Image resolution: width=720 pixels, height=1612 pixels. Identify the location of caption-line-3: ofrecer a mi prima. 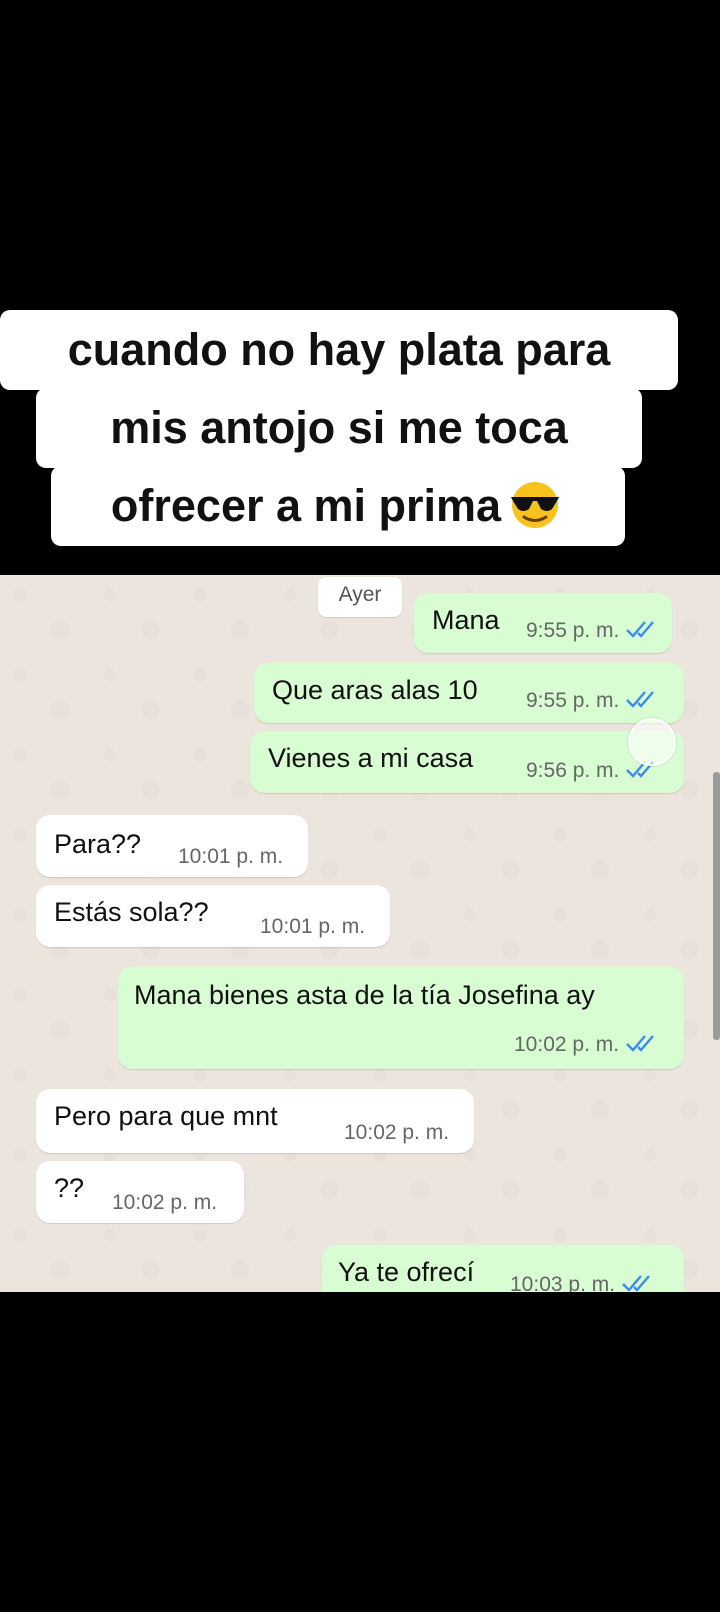
(338, 506).